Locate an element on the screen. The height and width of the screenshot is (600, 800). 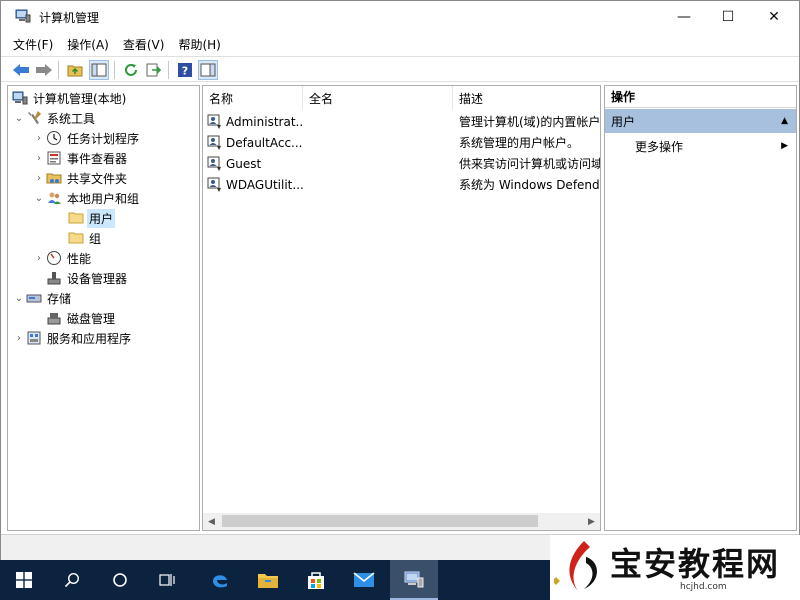
tree-label-system-tools: 系统工具 is located at coordinates (71, 118).